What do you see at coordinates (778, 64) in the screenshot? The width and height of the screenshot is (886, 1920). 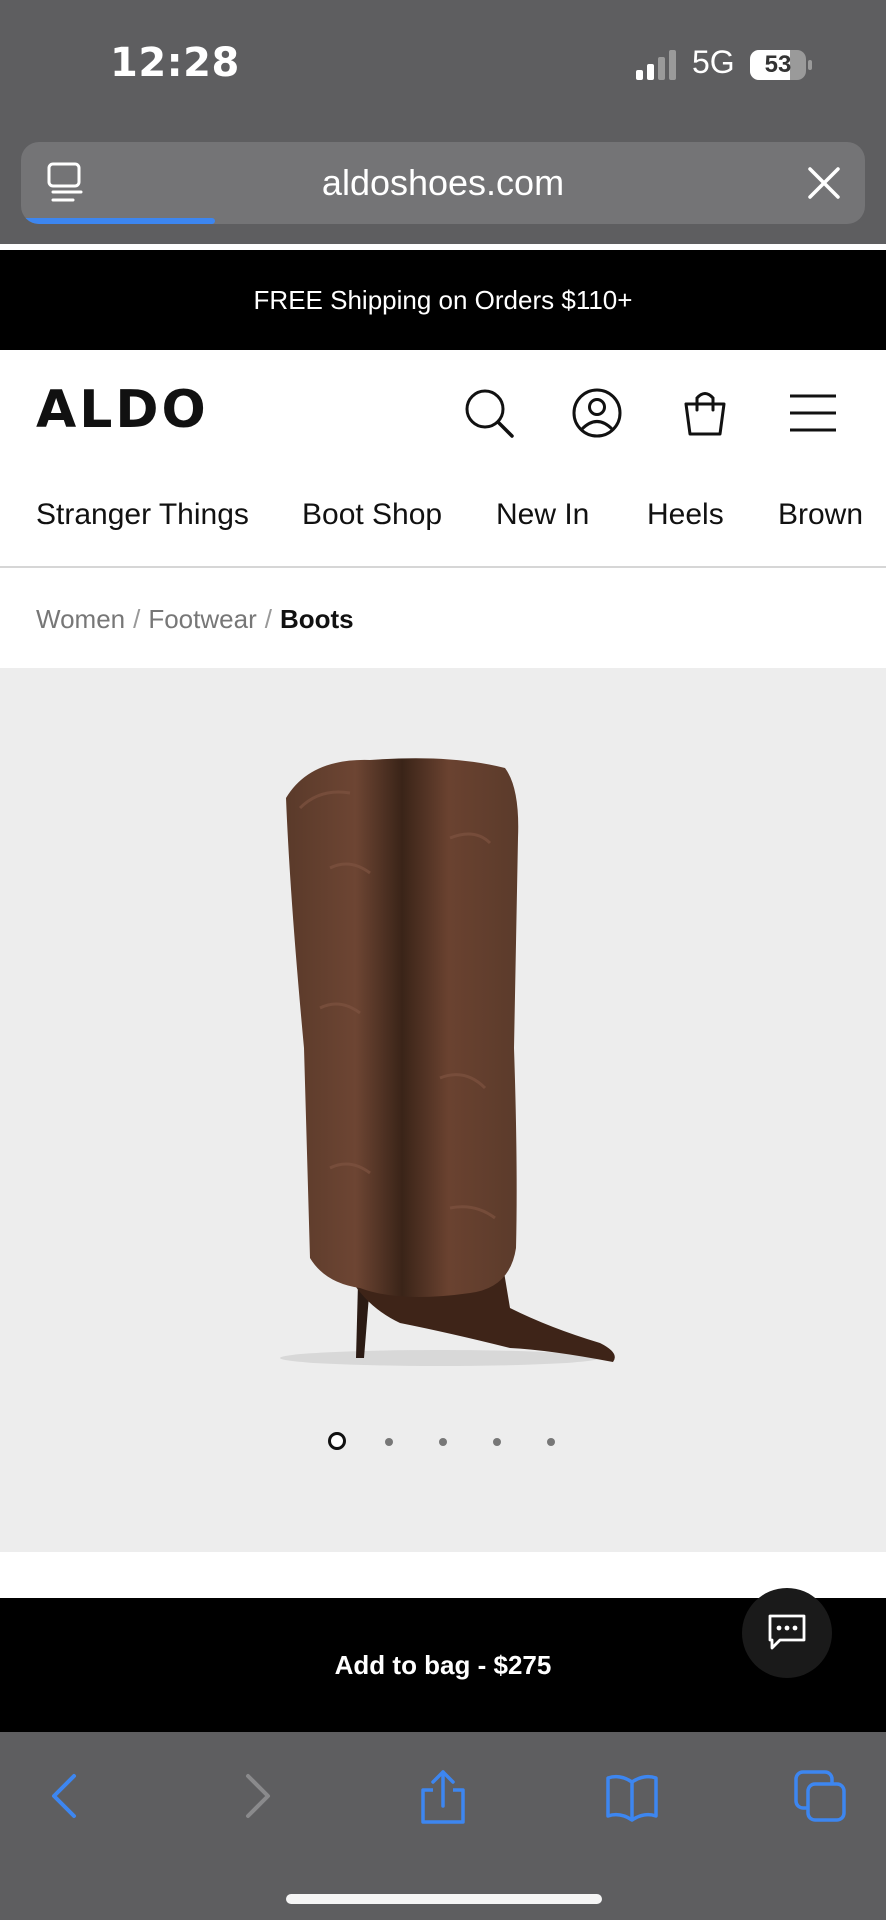 I see `battery-level: 53` at bounding box center [778, 64].